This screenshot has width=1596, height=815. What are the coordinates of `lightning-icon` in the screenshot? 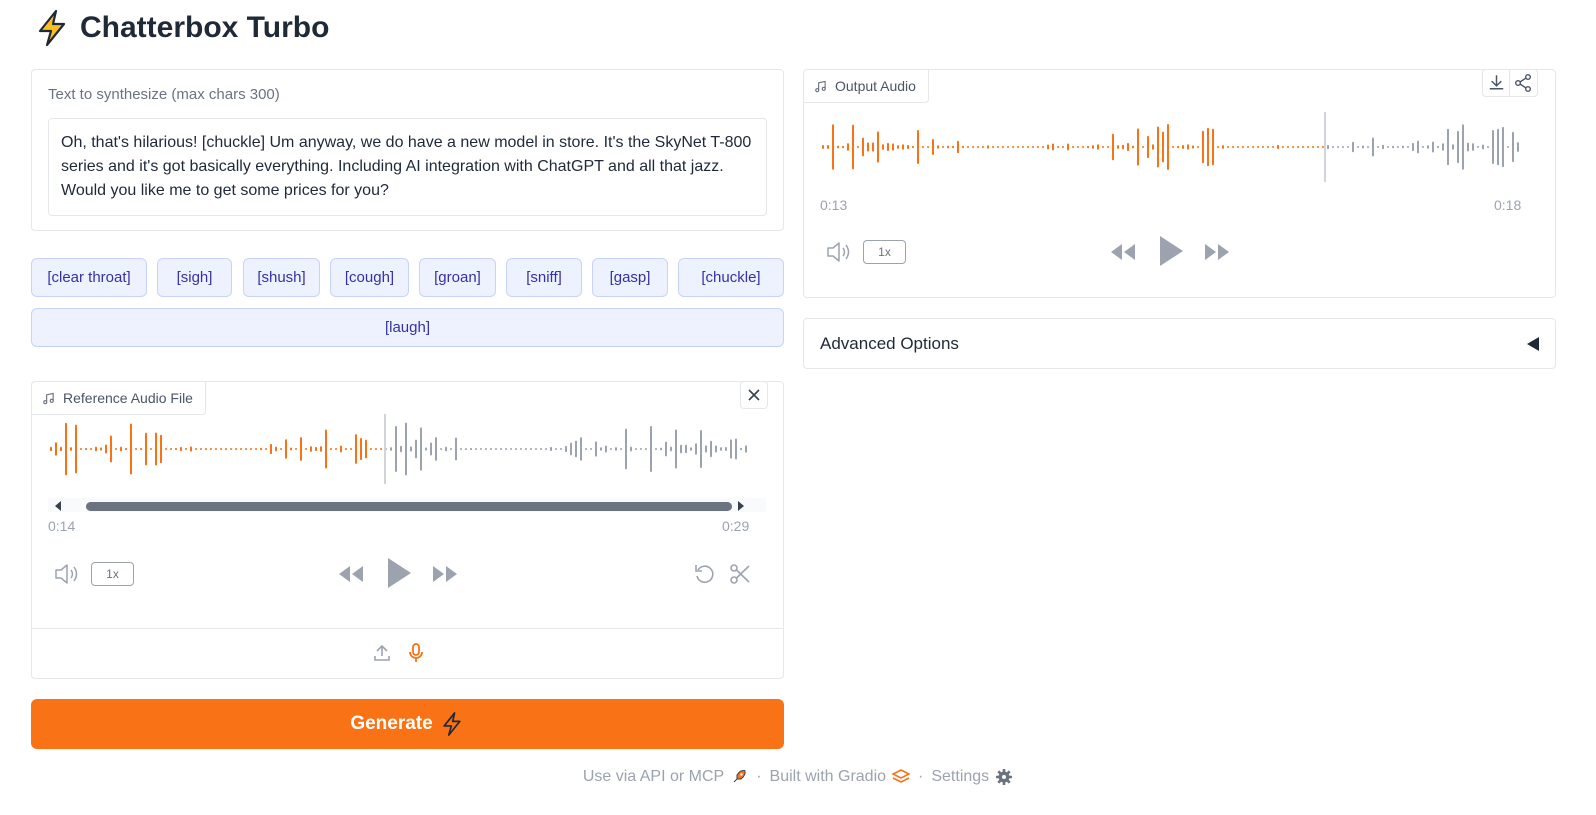 It's located at (452, 724).